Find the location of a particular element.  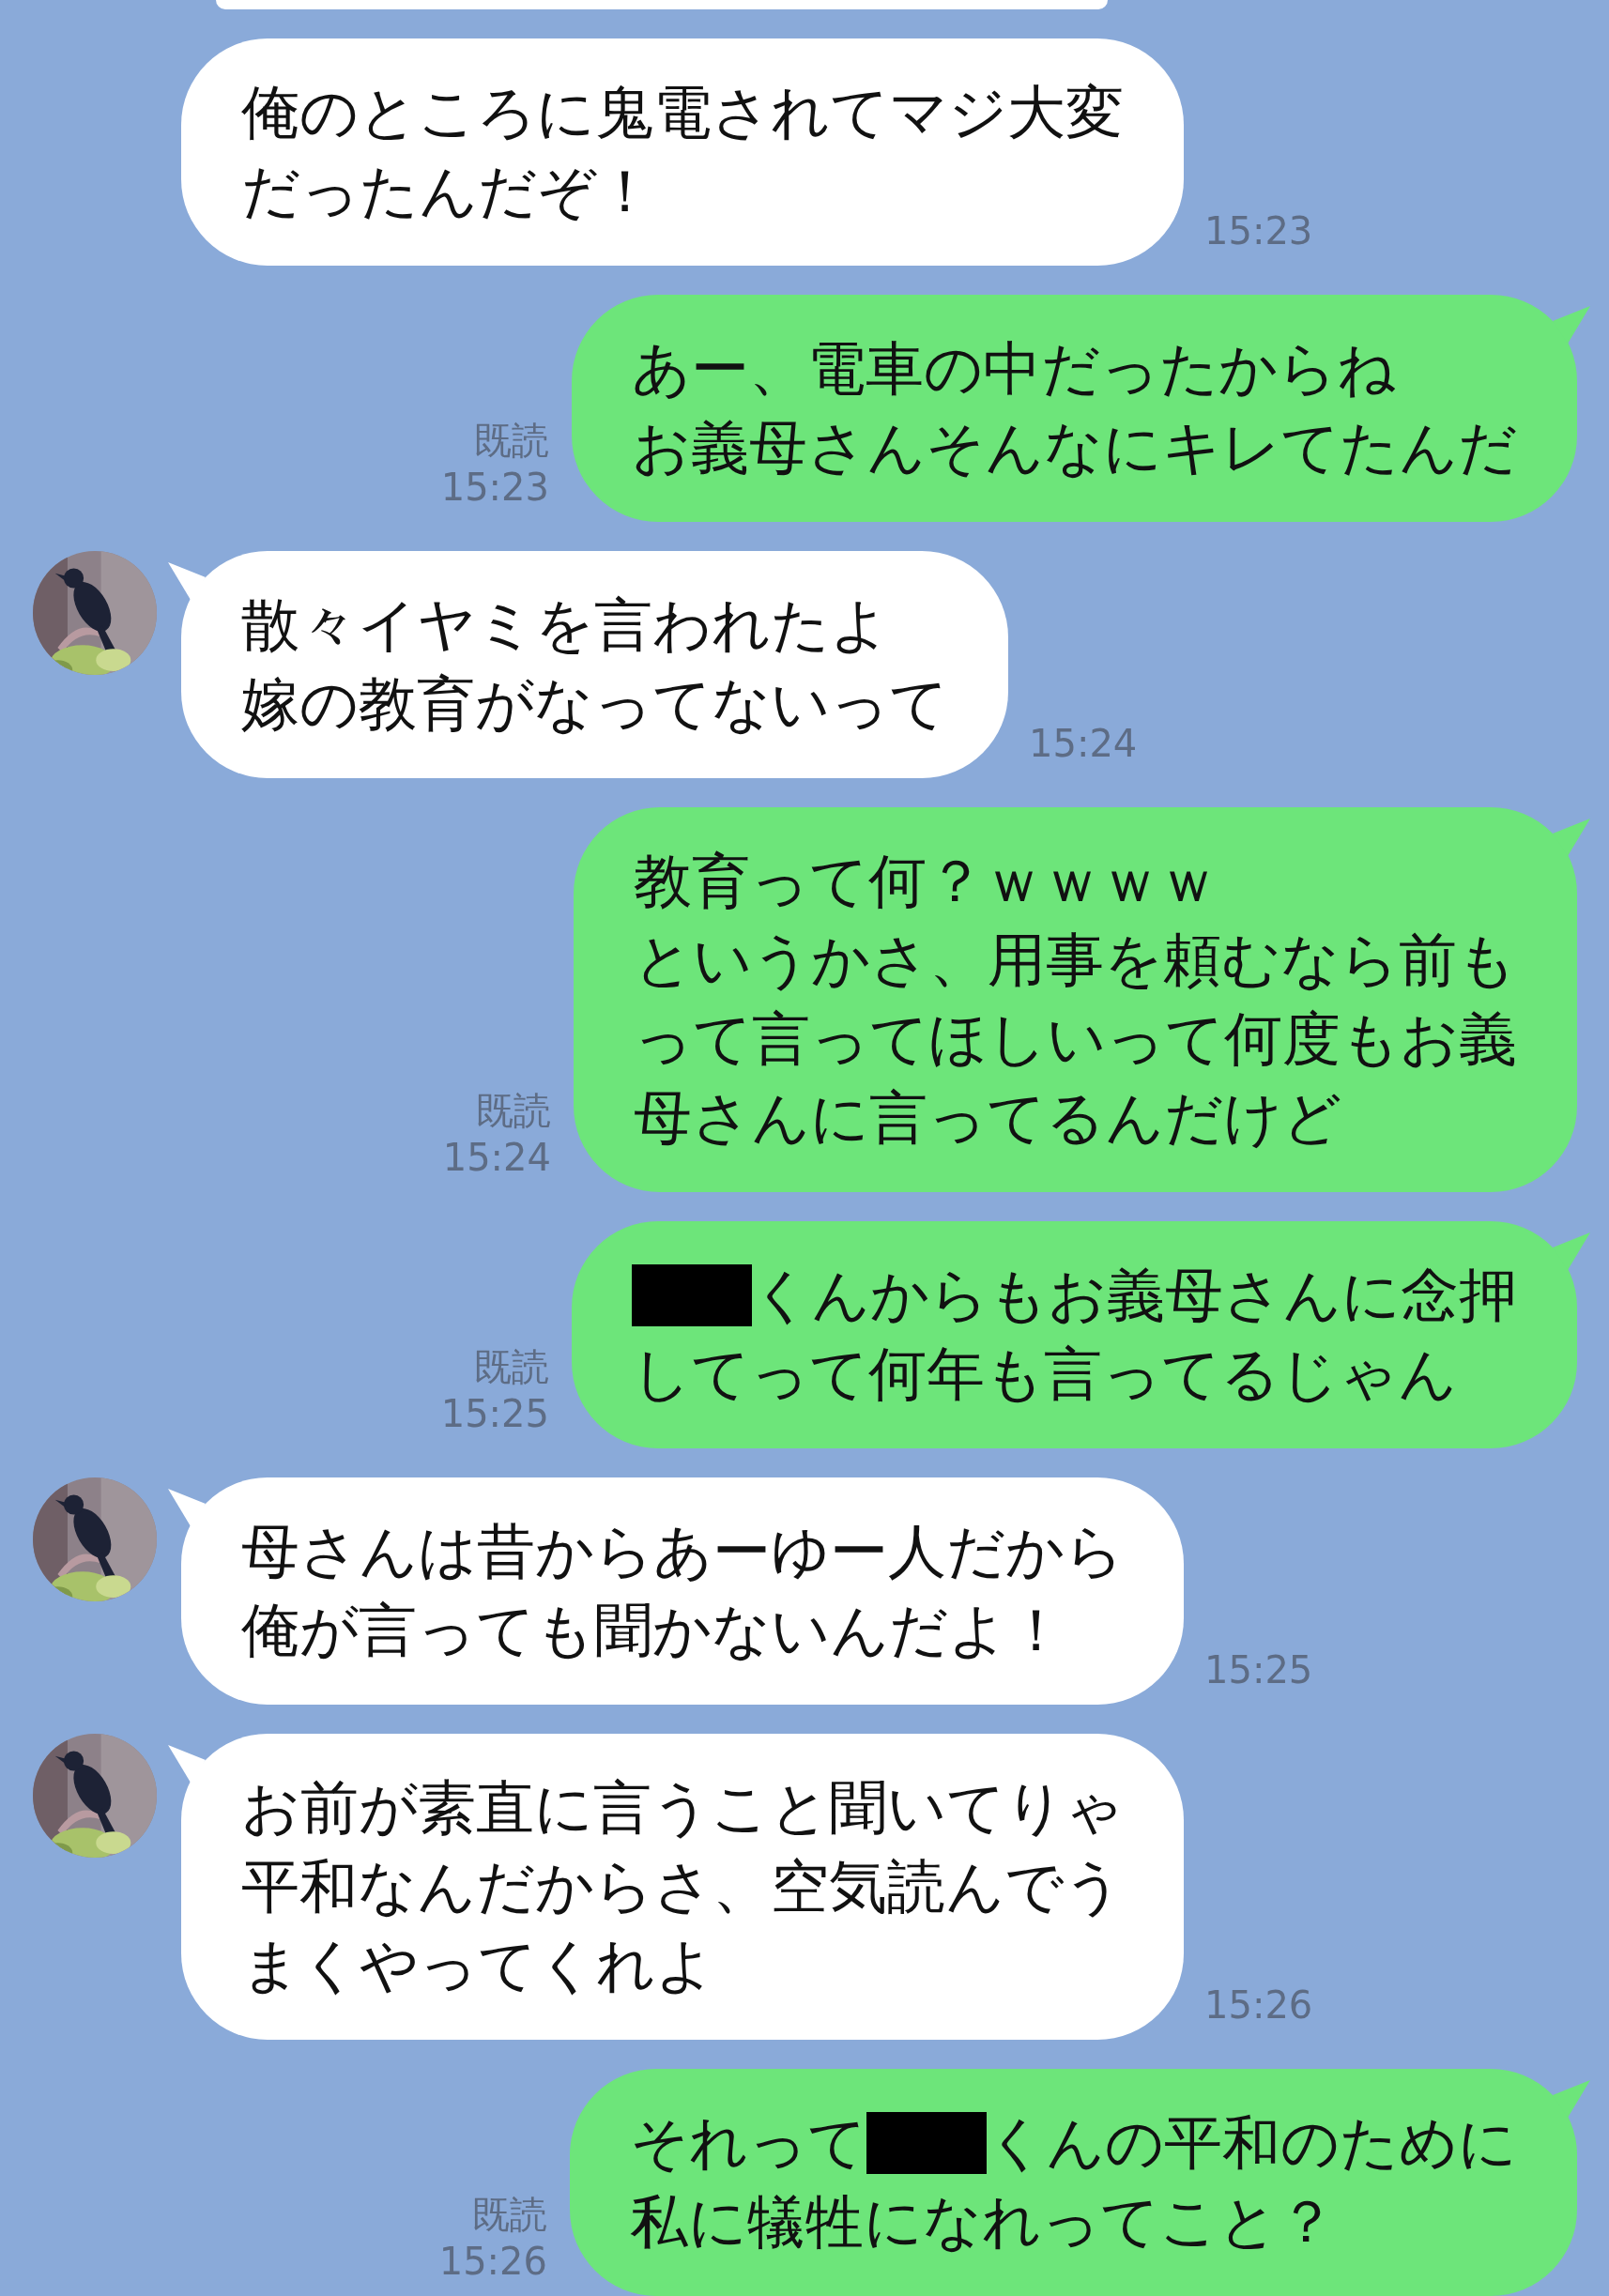

message-text: 俺が言っても聞かないんだよ！ is located at coordinates (653, 1630).